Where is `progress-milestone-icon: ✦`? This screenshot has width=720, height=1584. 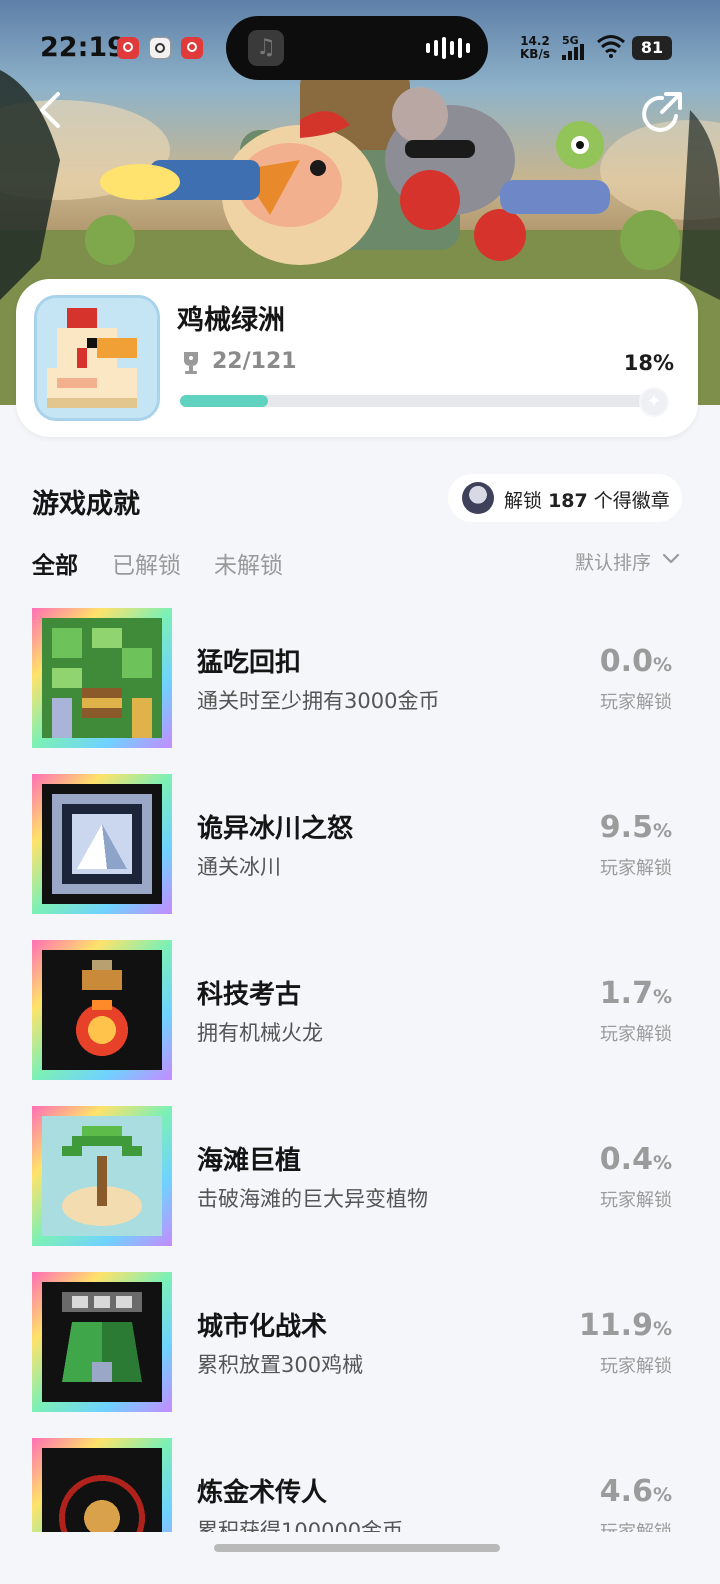 progress-milestone-icon: ✦ is located at coordinates (654, 402).